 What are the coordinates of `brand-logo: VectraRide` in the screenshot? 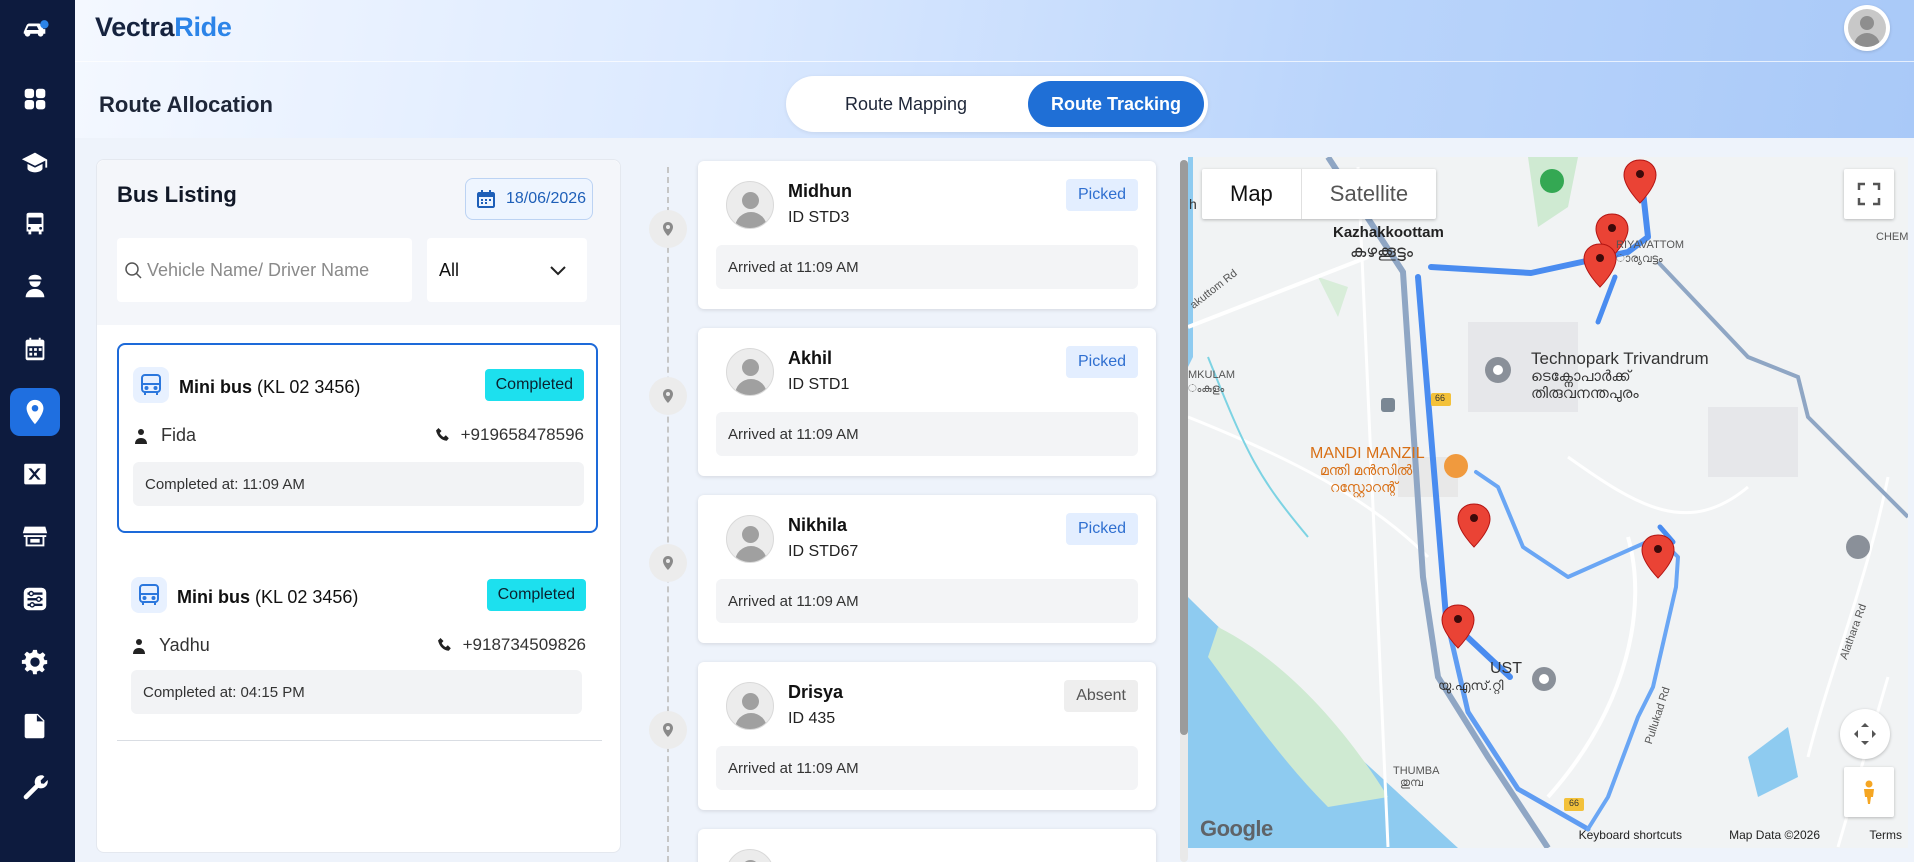 It's located at (163, 27).